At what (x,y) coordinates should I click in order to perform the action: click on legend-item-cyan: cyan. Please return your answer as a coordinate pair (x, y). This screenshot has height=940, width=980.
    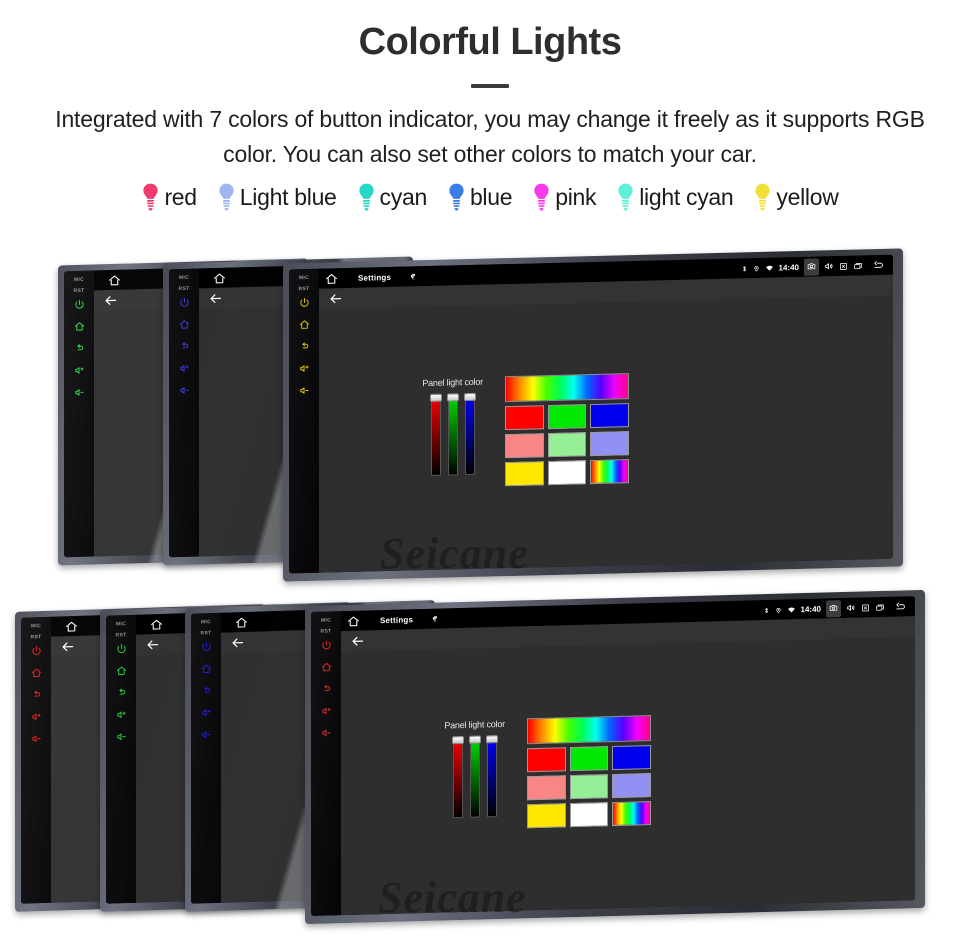
    Looking at the image, I should click on (392, 197).